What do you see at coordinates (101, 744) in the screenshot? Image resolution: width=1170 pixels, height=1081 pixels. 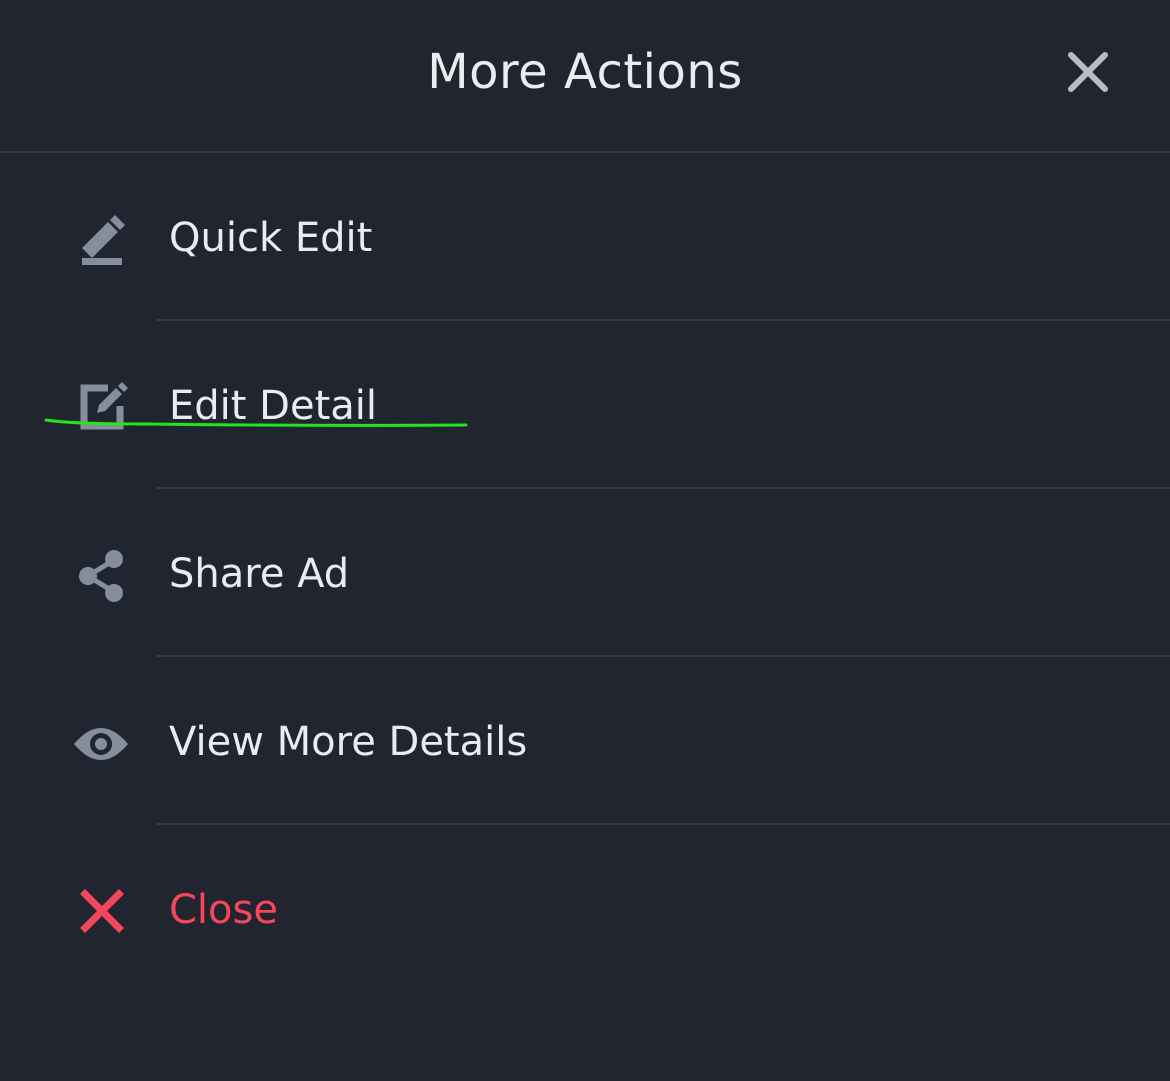 I see `eye-icon` at bounding box center [101, 744].